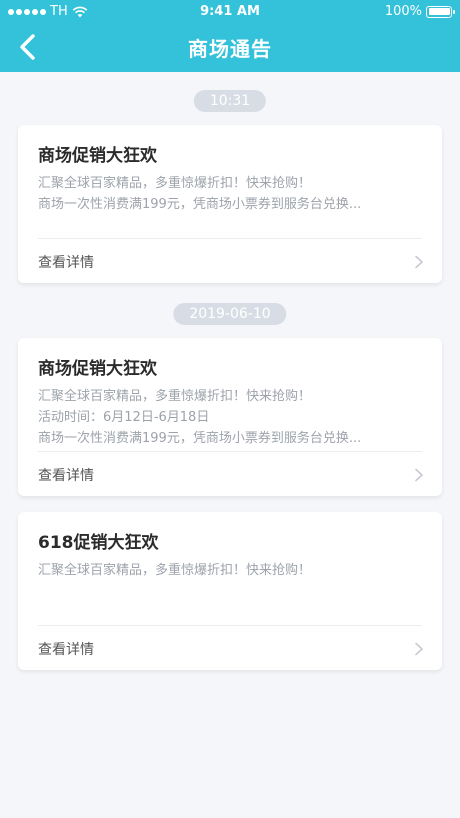 The image size is (460, 818). I want to click on notice-line: 活动时间：6月12日-6月18日, so click(124, 417).